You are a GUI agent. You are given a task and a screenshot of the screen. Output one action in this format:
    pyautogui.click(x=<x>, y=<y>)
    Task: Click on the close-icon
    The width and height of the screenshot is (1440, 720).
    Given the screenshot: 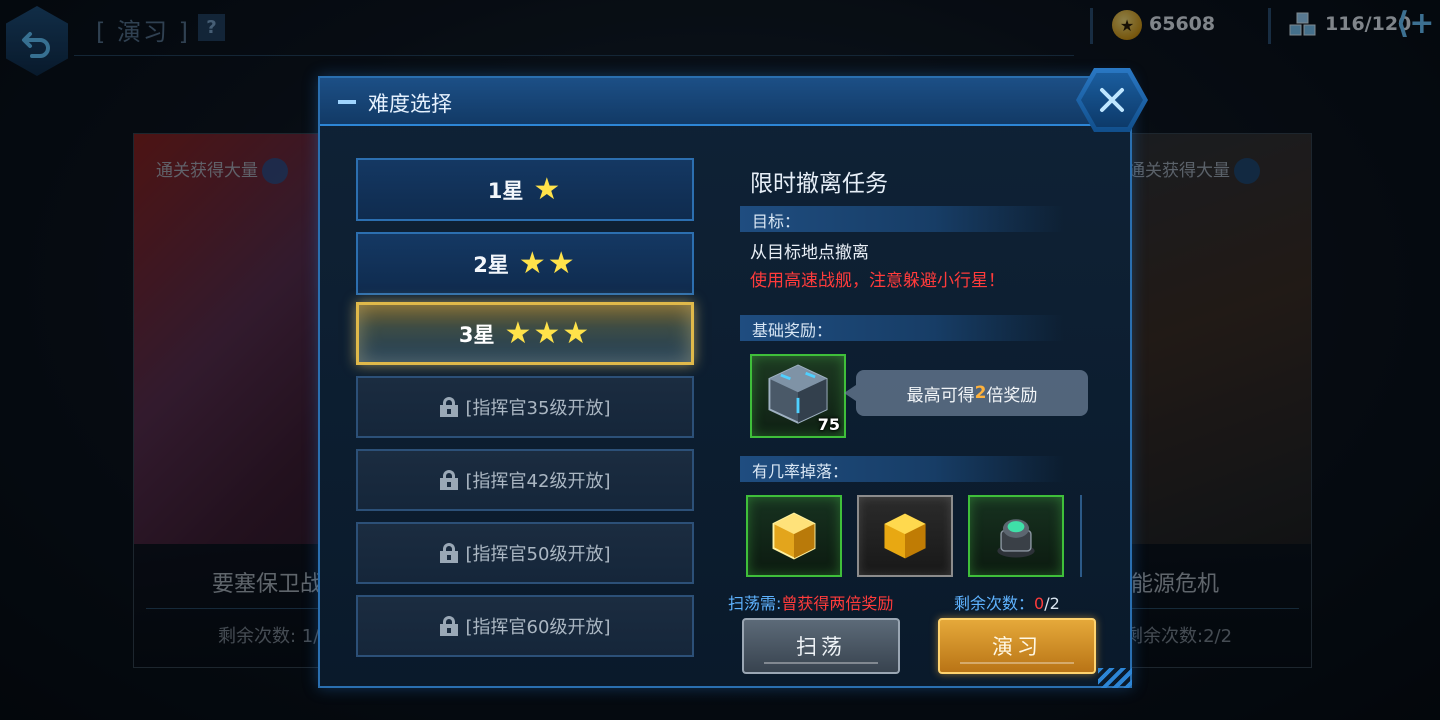 What is the action you would take?
    pyautogui.click(x=1112, y=100)
    